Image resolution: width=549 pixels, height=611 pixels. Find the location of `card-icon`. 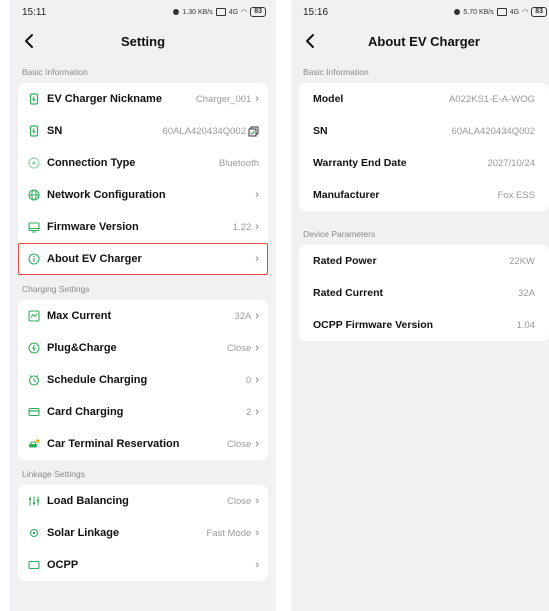

card-icon is located at coordinates (34, 412).